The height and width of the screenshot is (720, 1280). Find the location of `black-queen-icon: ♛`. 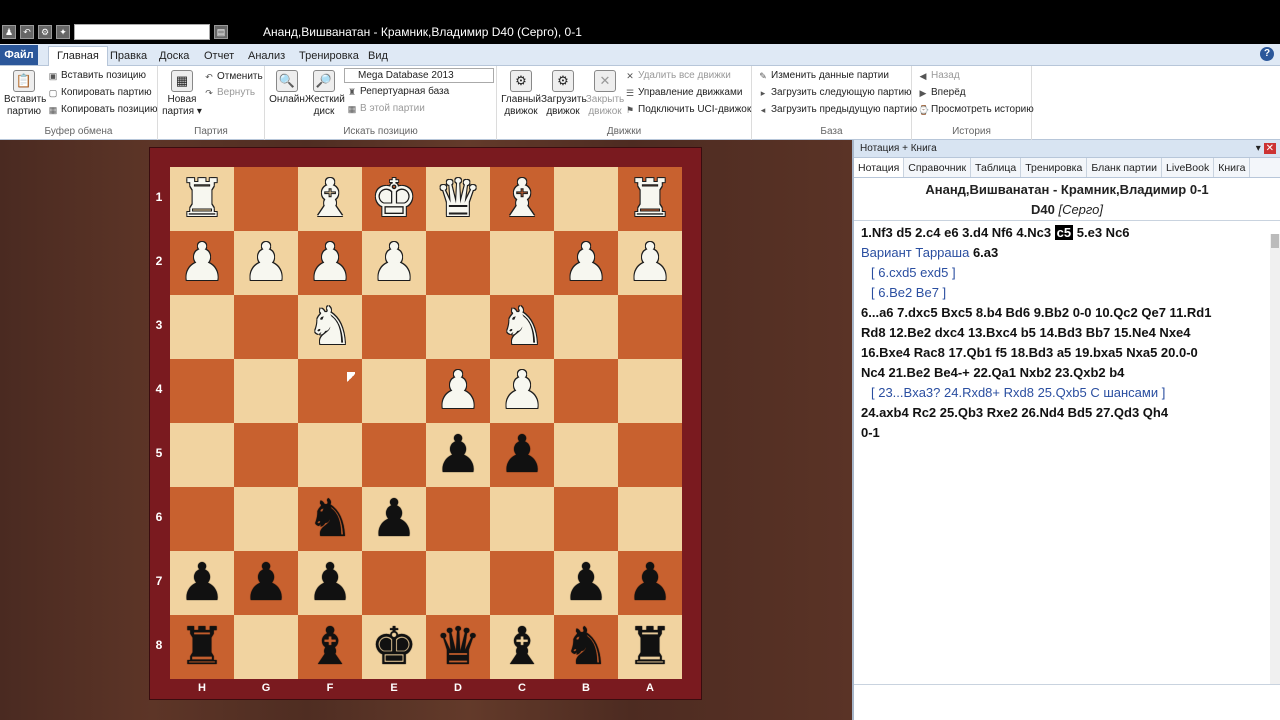

black-queen-icon: ♛ is located at coordinates (458, 647).